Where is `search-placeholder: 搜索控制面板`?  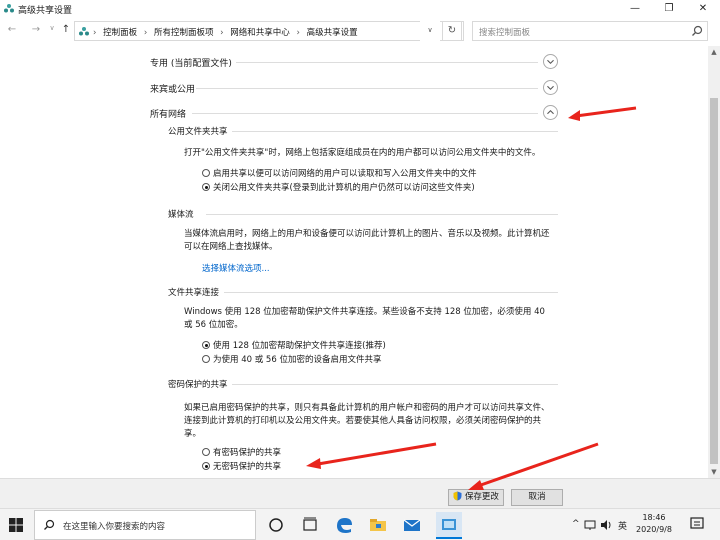 search-placeholder: 搜索控制面板 is located at coordinates (505, 33).